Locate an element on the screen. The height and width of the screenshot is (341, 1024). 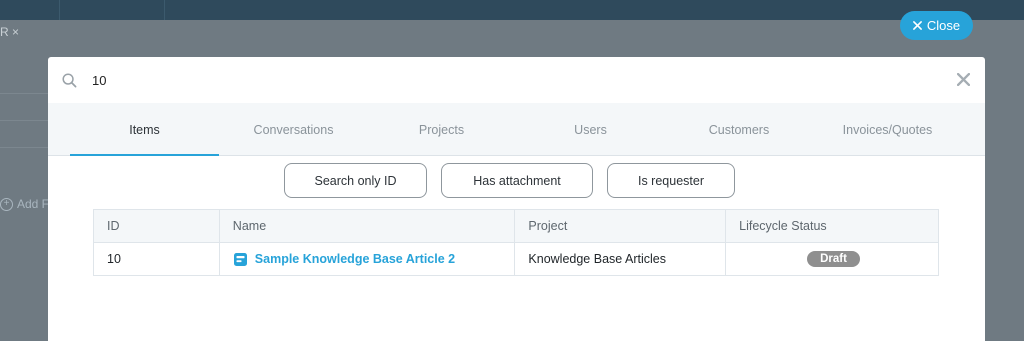
background-add-label: Add F is located at coordinates (33, 204).